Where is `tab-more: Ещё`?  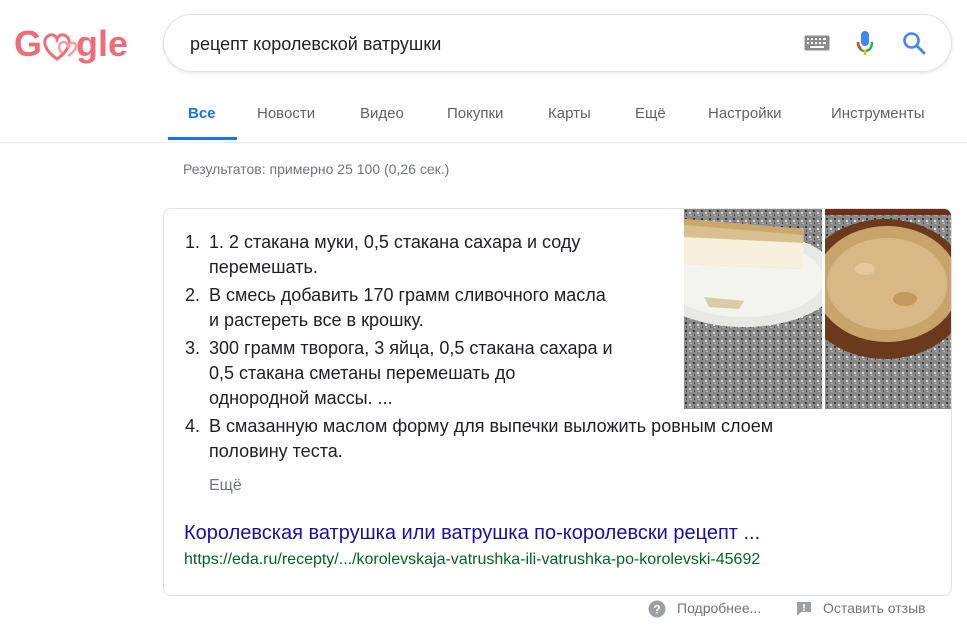 tab-more: Ещё is located at coordinates (650, 113).